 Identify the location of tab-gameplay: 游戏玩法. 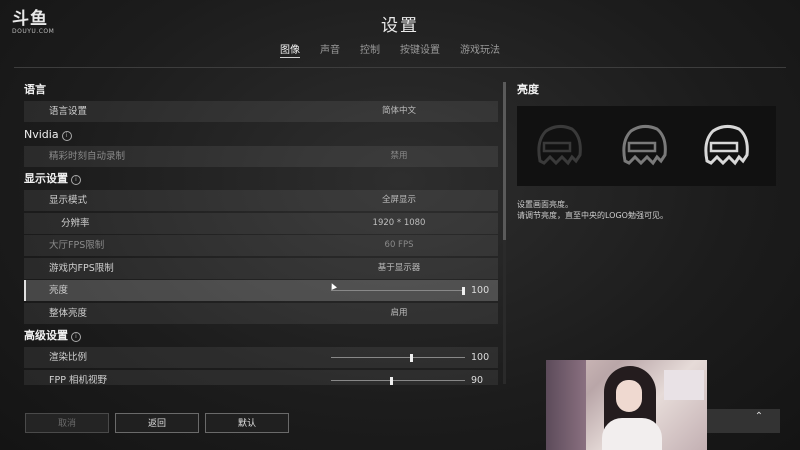
(480, 49).